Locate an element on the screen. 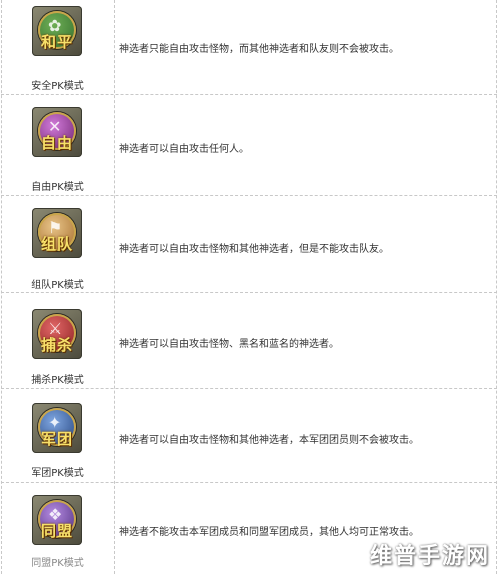 The image size is (500, 574). icon-cell: ✦ 军团 军团PK模式 is located at coordinates (57, 435).